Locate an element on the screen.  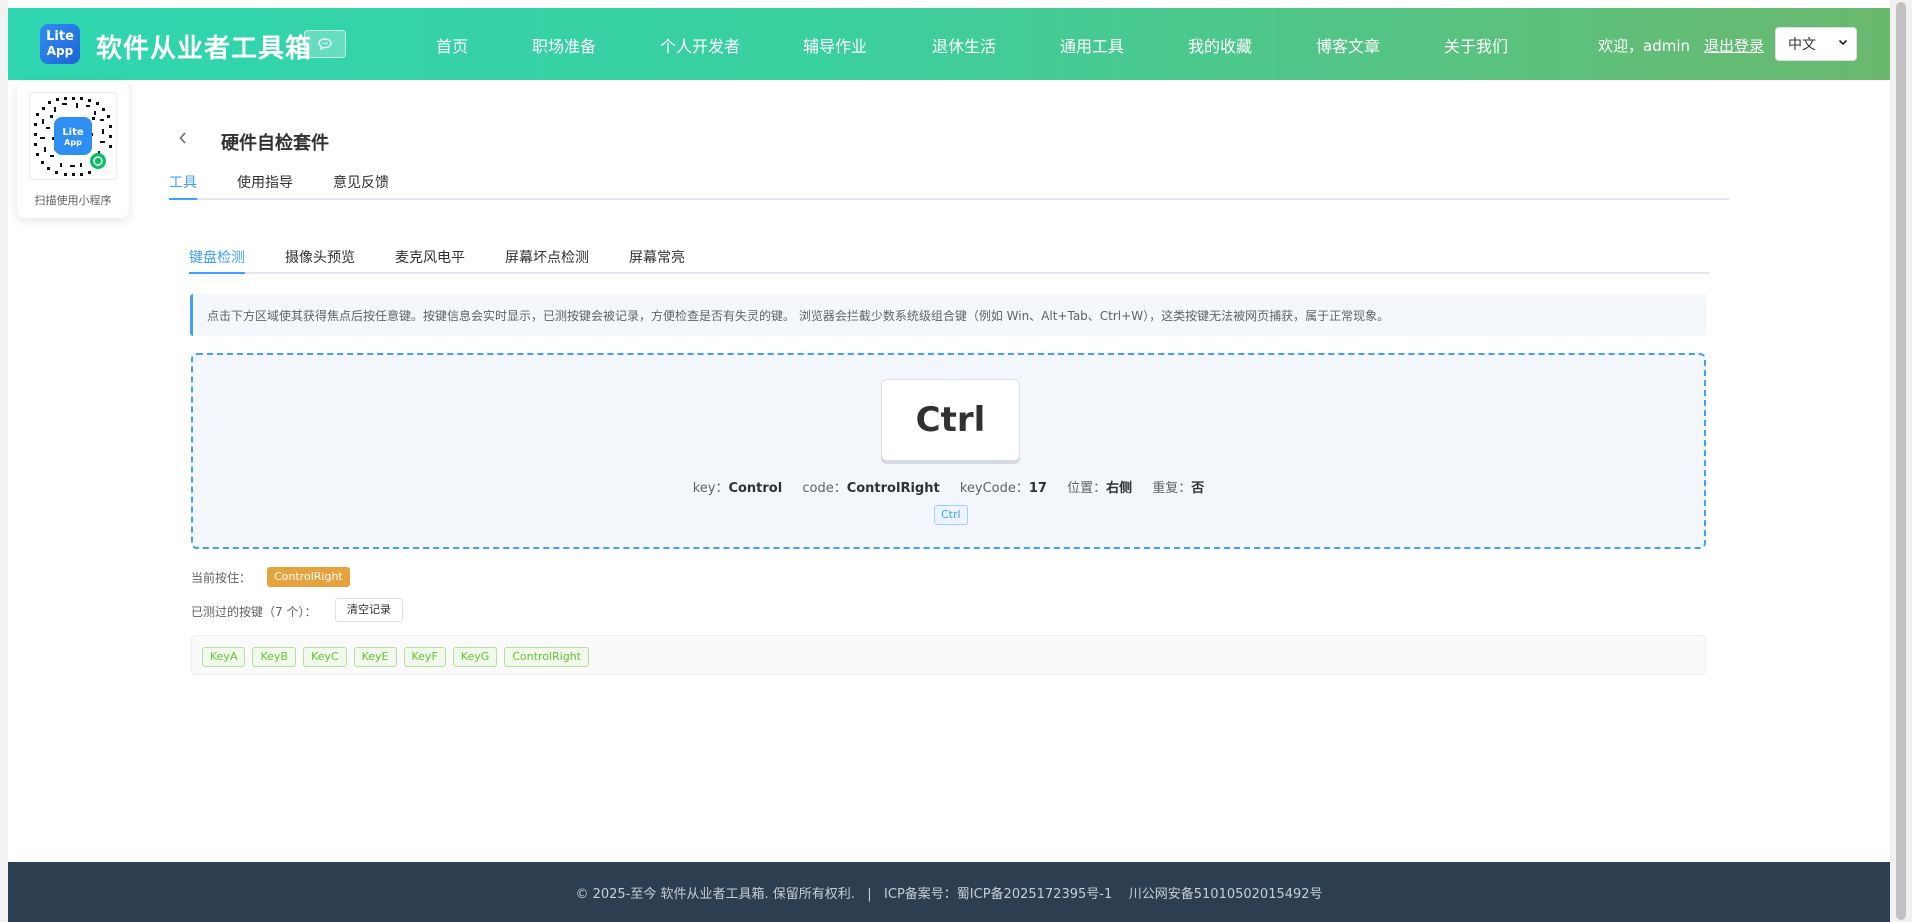
welcome-text: 欢迎，admin is located at coordinates (1644, 46).